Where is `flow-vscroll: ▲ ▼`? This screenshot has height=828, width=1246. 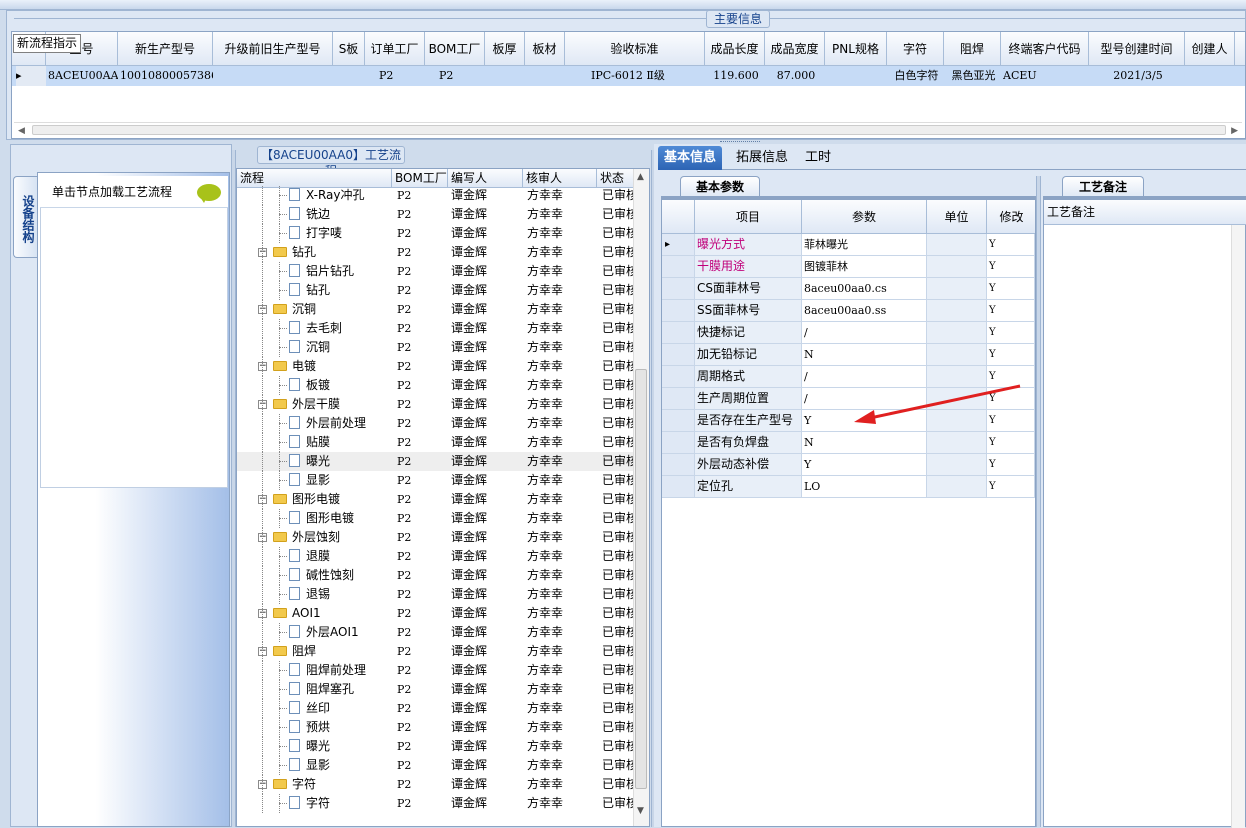 flow-vscroll: ▲ ▼ is located at coordinates (641, 497).